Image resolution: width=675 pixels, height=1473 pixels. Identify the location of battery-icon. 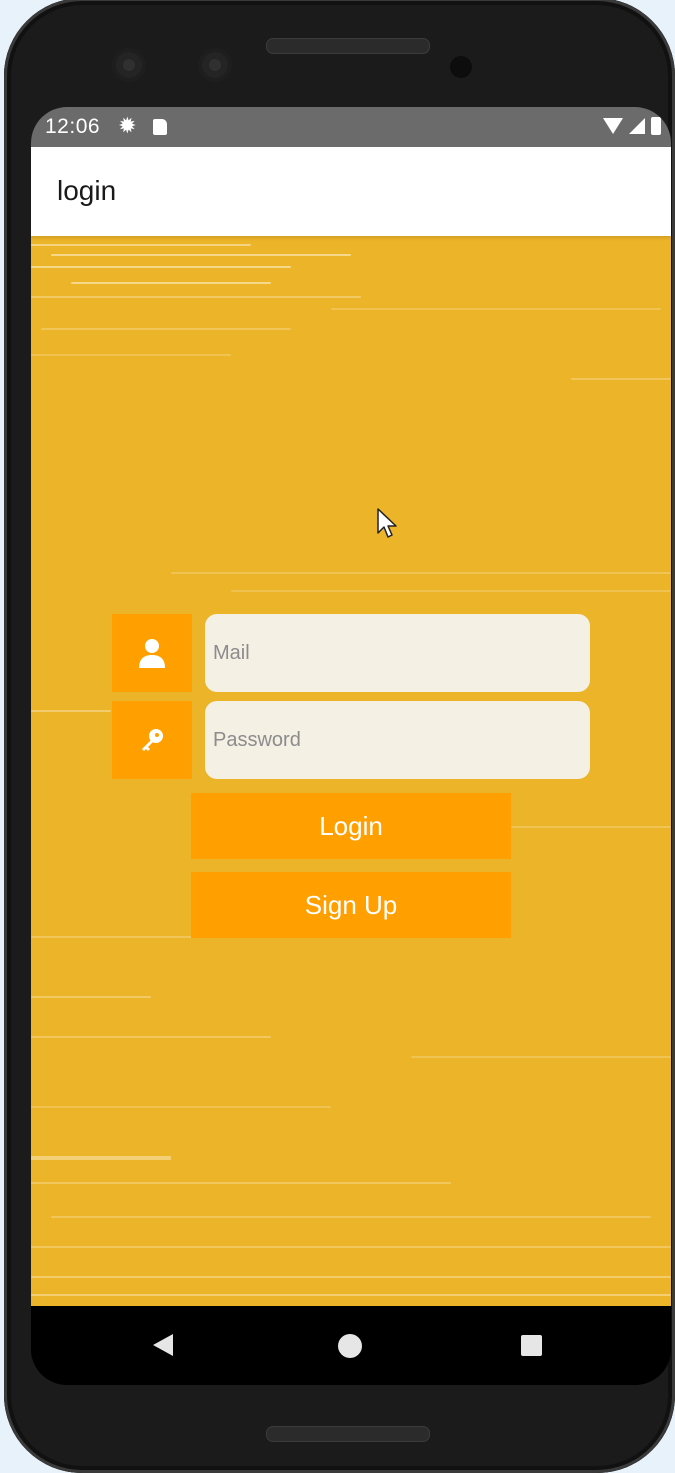
(656, 126).